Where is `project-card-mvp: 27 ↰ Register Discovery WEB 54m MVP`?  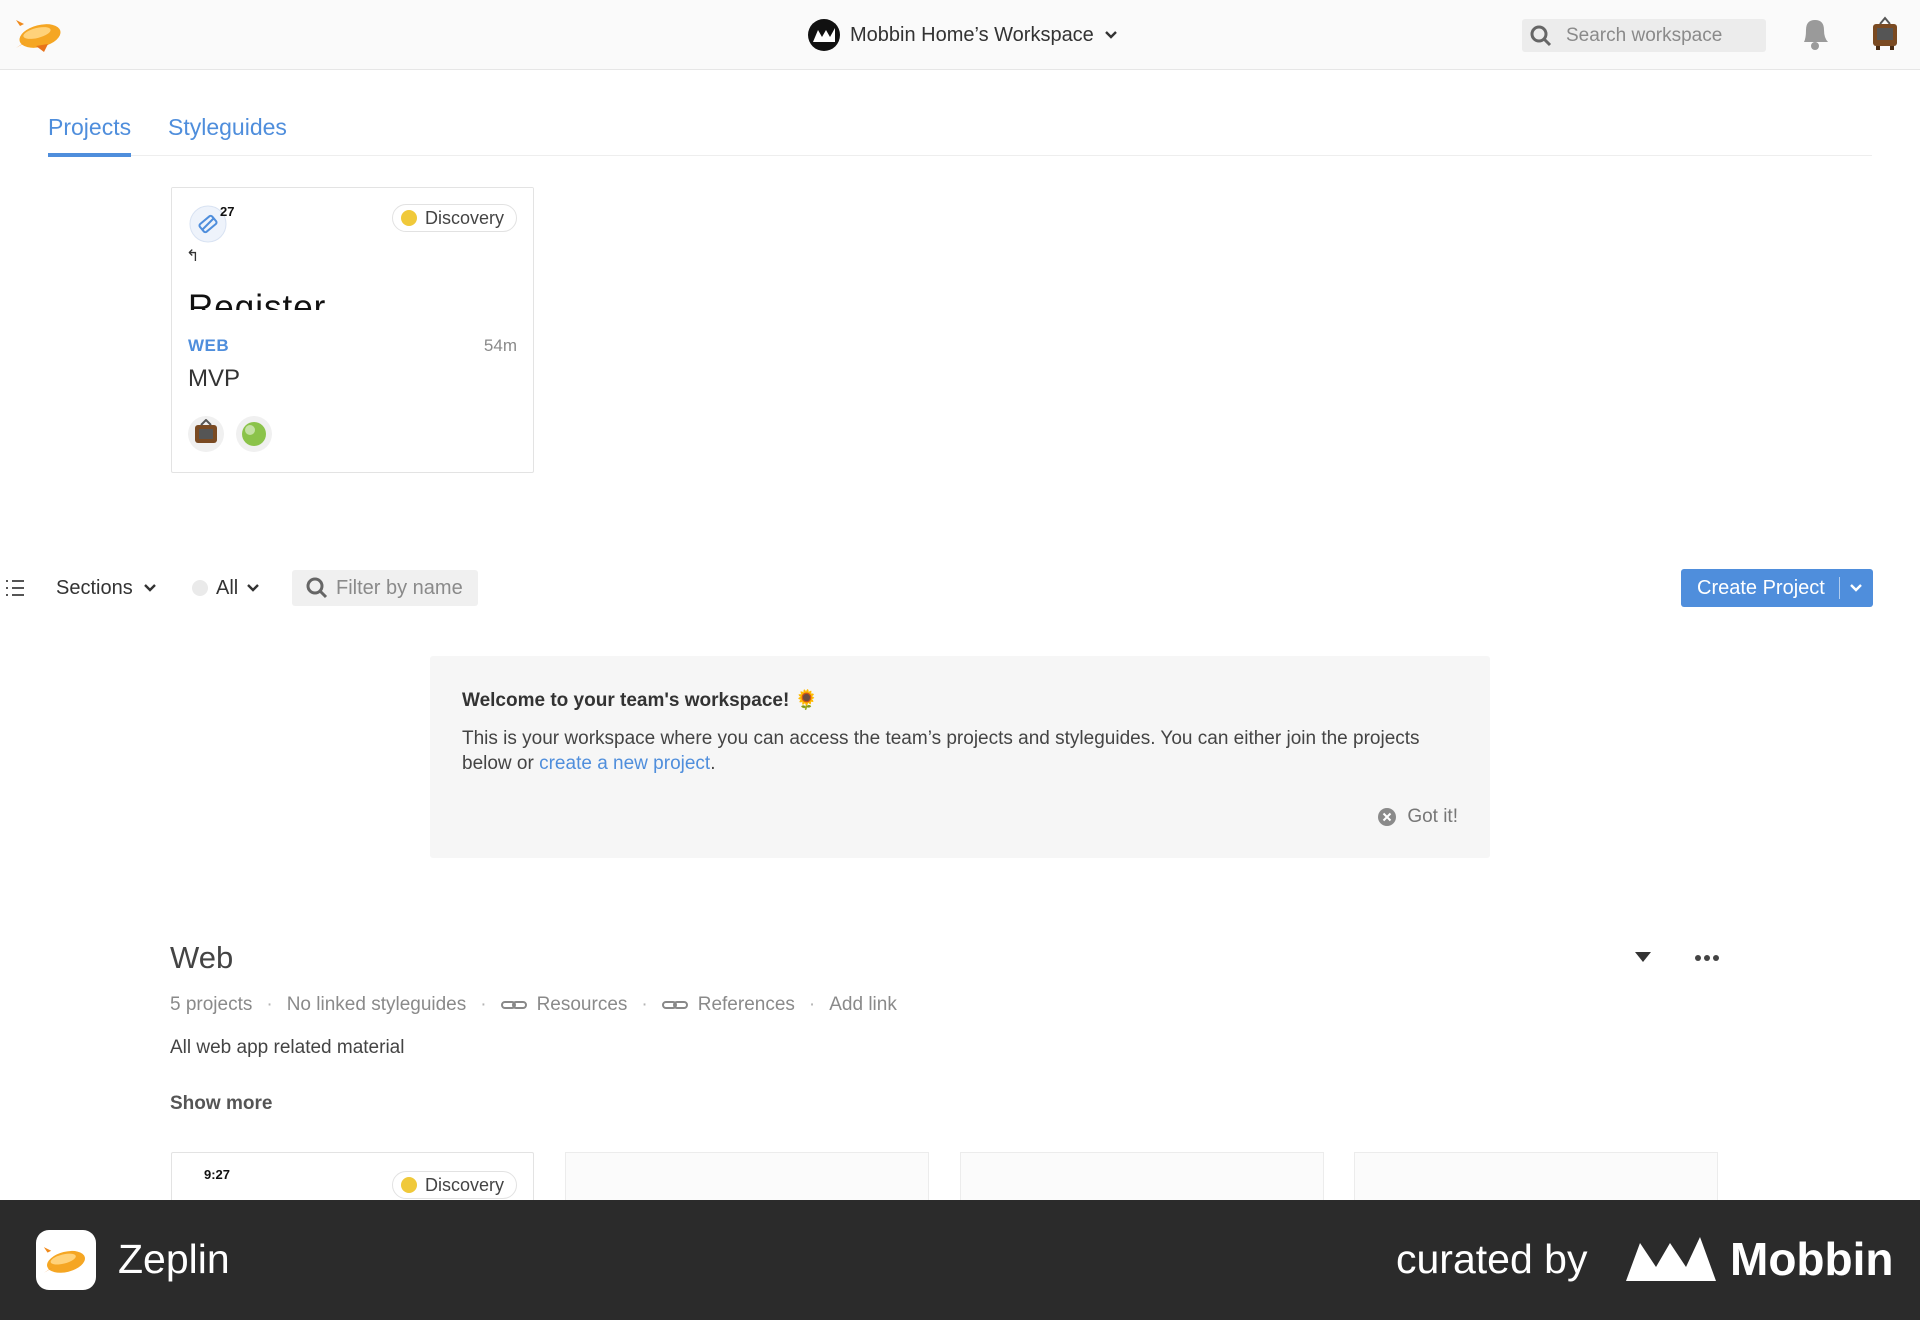 project-card-mvp: 27 ↰ Register Discovery WEB 54m MVP is located at coordinates (352, 330).